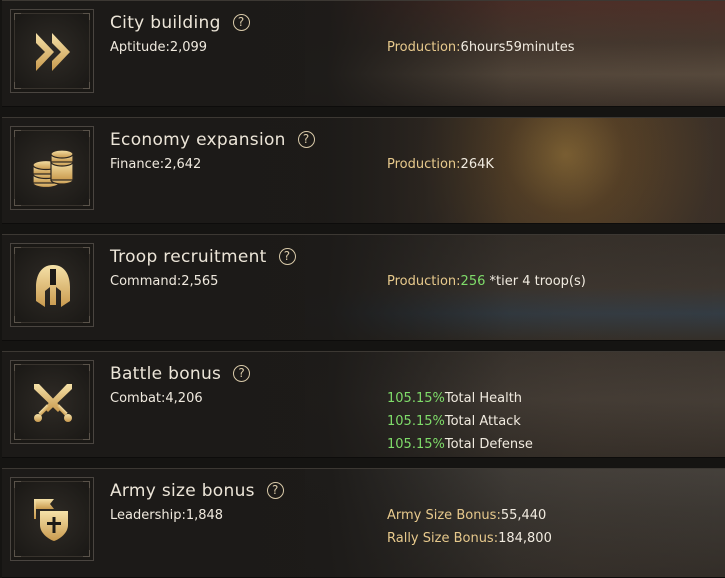 The image size is (725, 578). I want to click on stat-finance: Finance:2,642, so click(156, 164).